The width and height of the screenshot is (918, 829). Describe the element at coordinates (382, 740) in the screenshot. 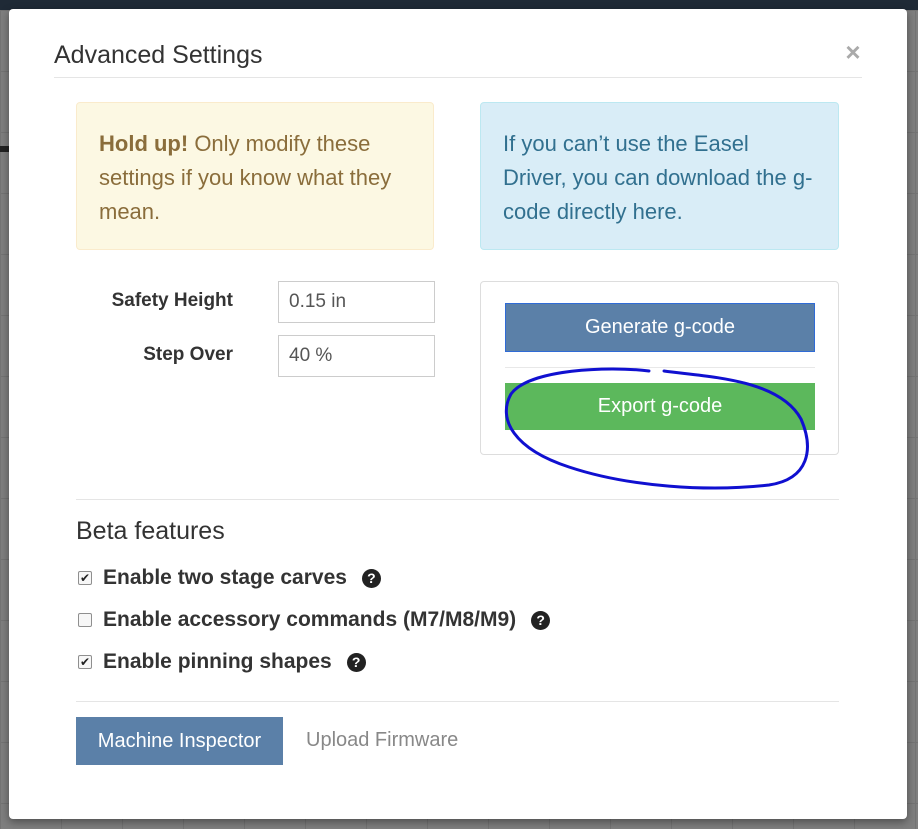

I see `upload-firmware-link: Upload Firmware` at that location.